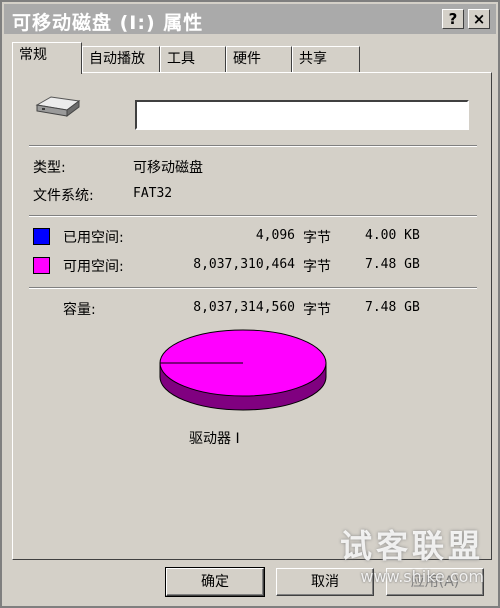 This screenshot has width=500, height=608. I want to click on capacity-label: 容量:, so click(79, 310).